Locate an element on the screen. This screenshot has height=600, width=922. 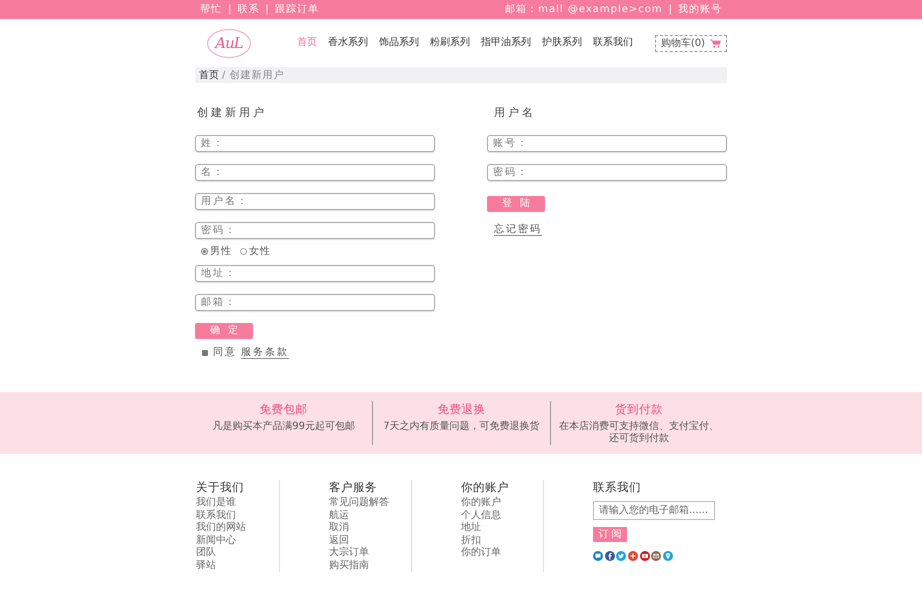
input-field: 名： is located at coordinates (315, 172).